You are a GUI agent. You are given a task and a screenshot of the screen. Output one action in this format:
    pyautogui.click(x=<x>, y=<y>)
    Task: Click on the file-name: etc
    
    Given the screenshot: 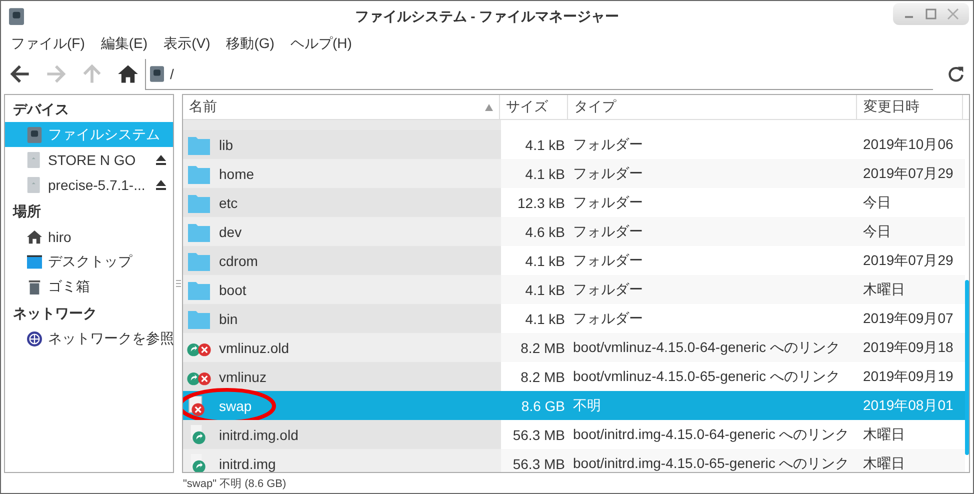 What is the action you would take?
    pyautogui.click(x=228, y=202)
    